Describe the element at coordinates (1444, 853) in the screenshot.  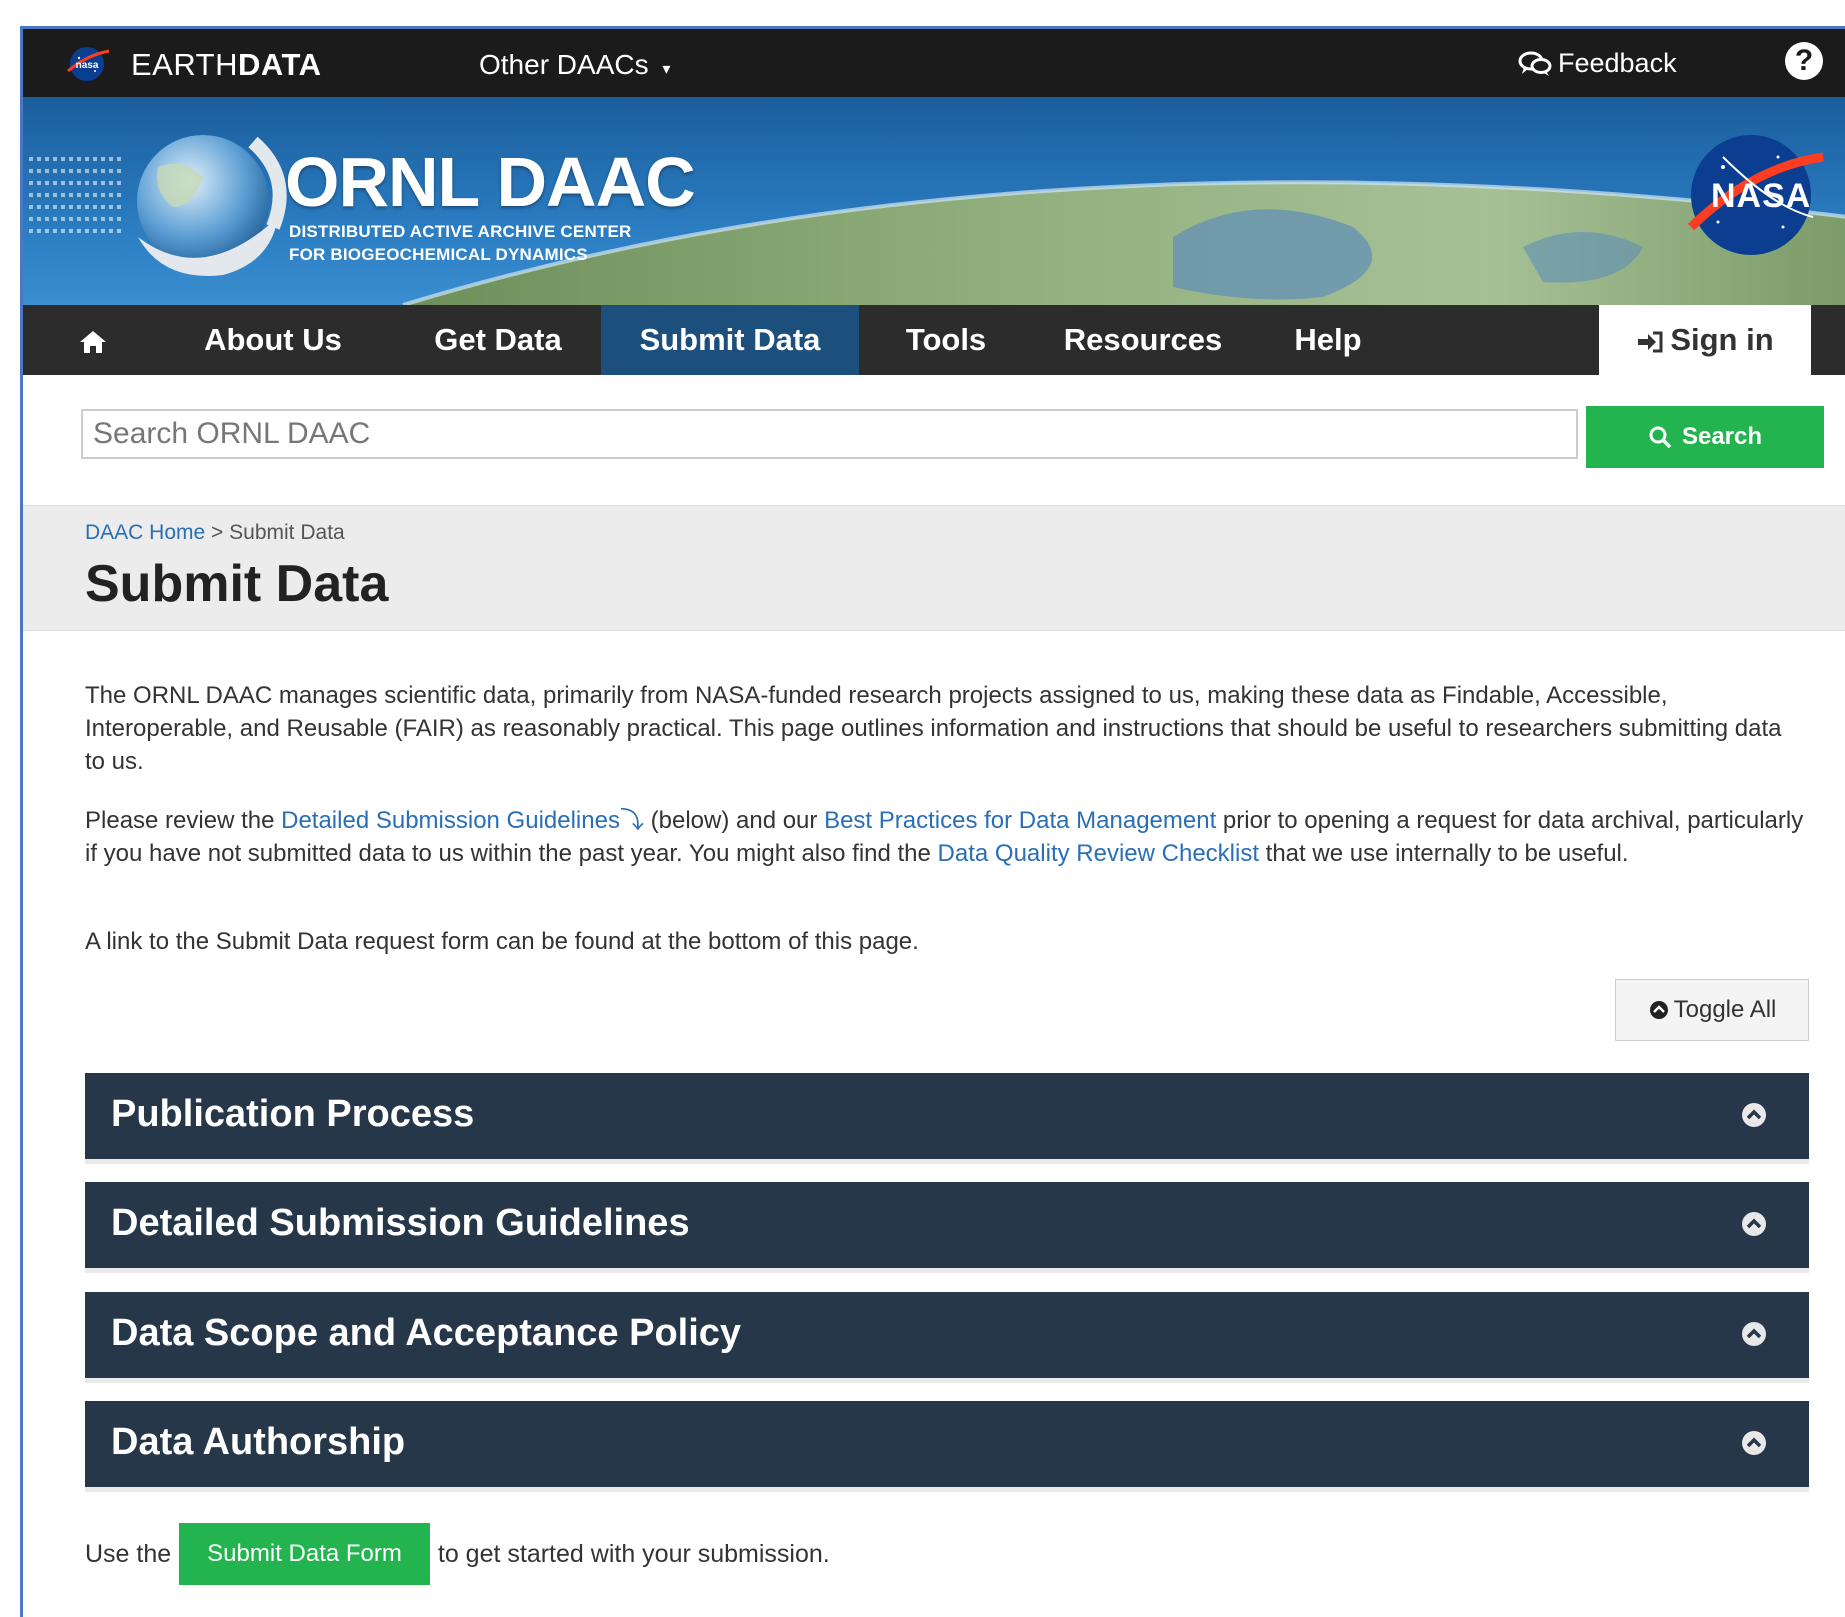
I see `p2-text-d: that we use internally to be useful.` at that location.